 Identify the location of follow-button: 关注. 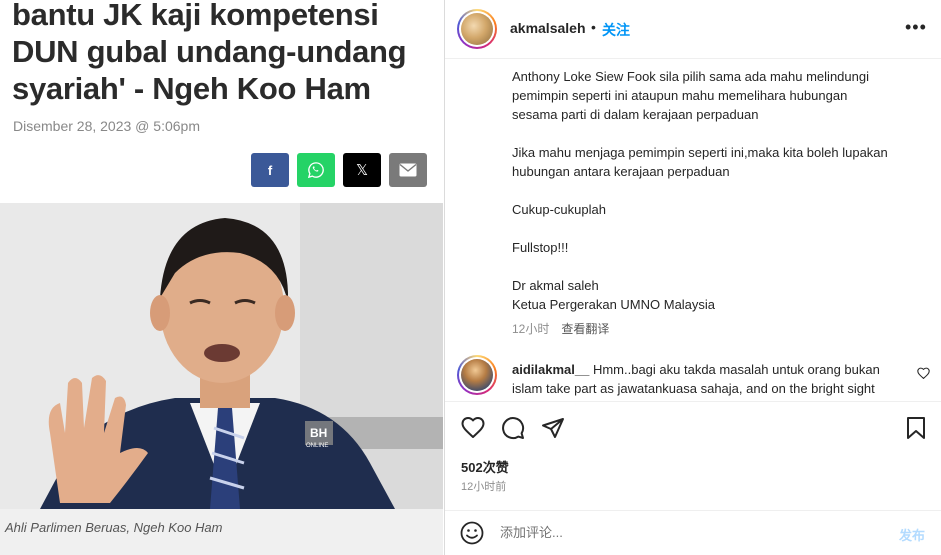
(616, 30).